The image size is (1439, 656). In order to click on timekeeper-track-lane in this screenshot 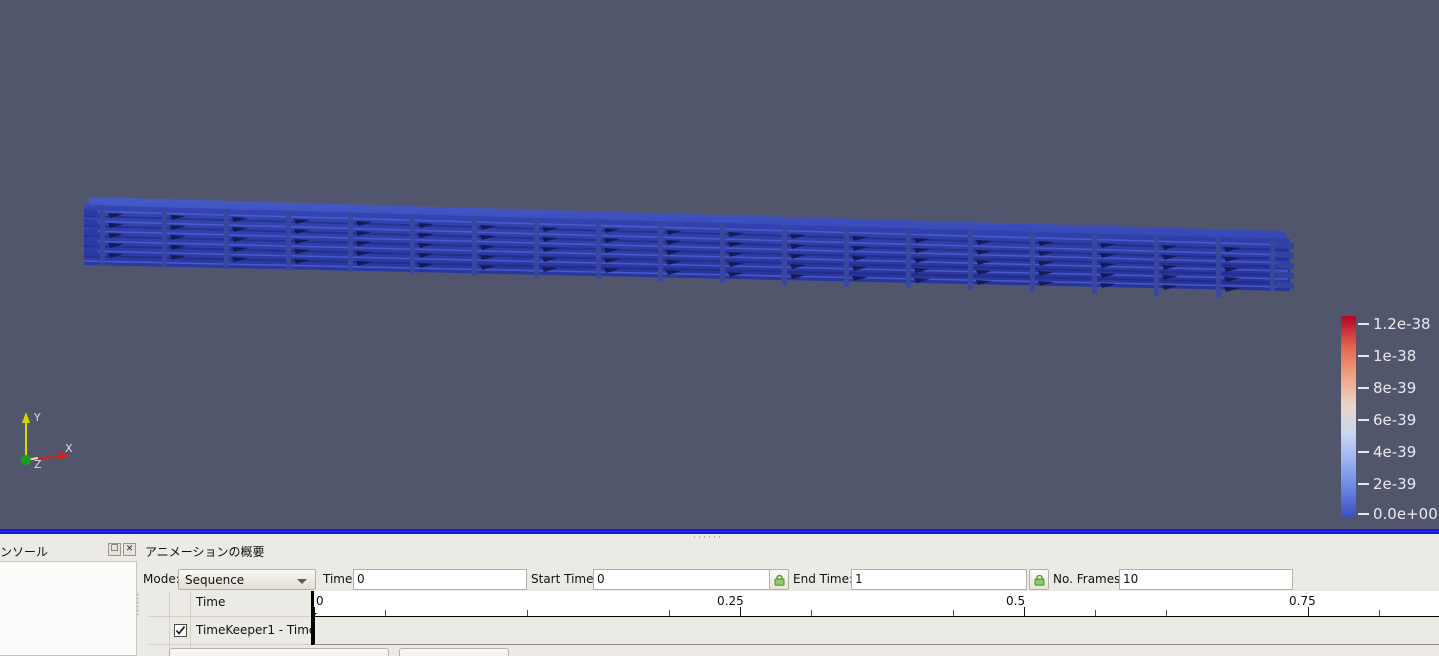, I will do `click(876, 631)`.